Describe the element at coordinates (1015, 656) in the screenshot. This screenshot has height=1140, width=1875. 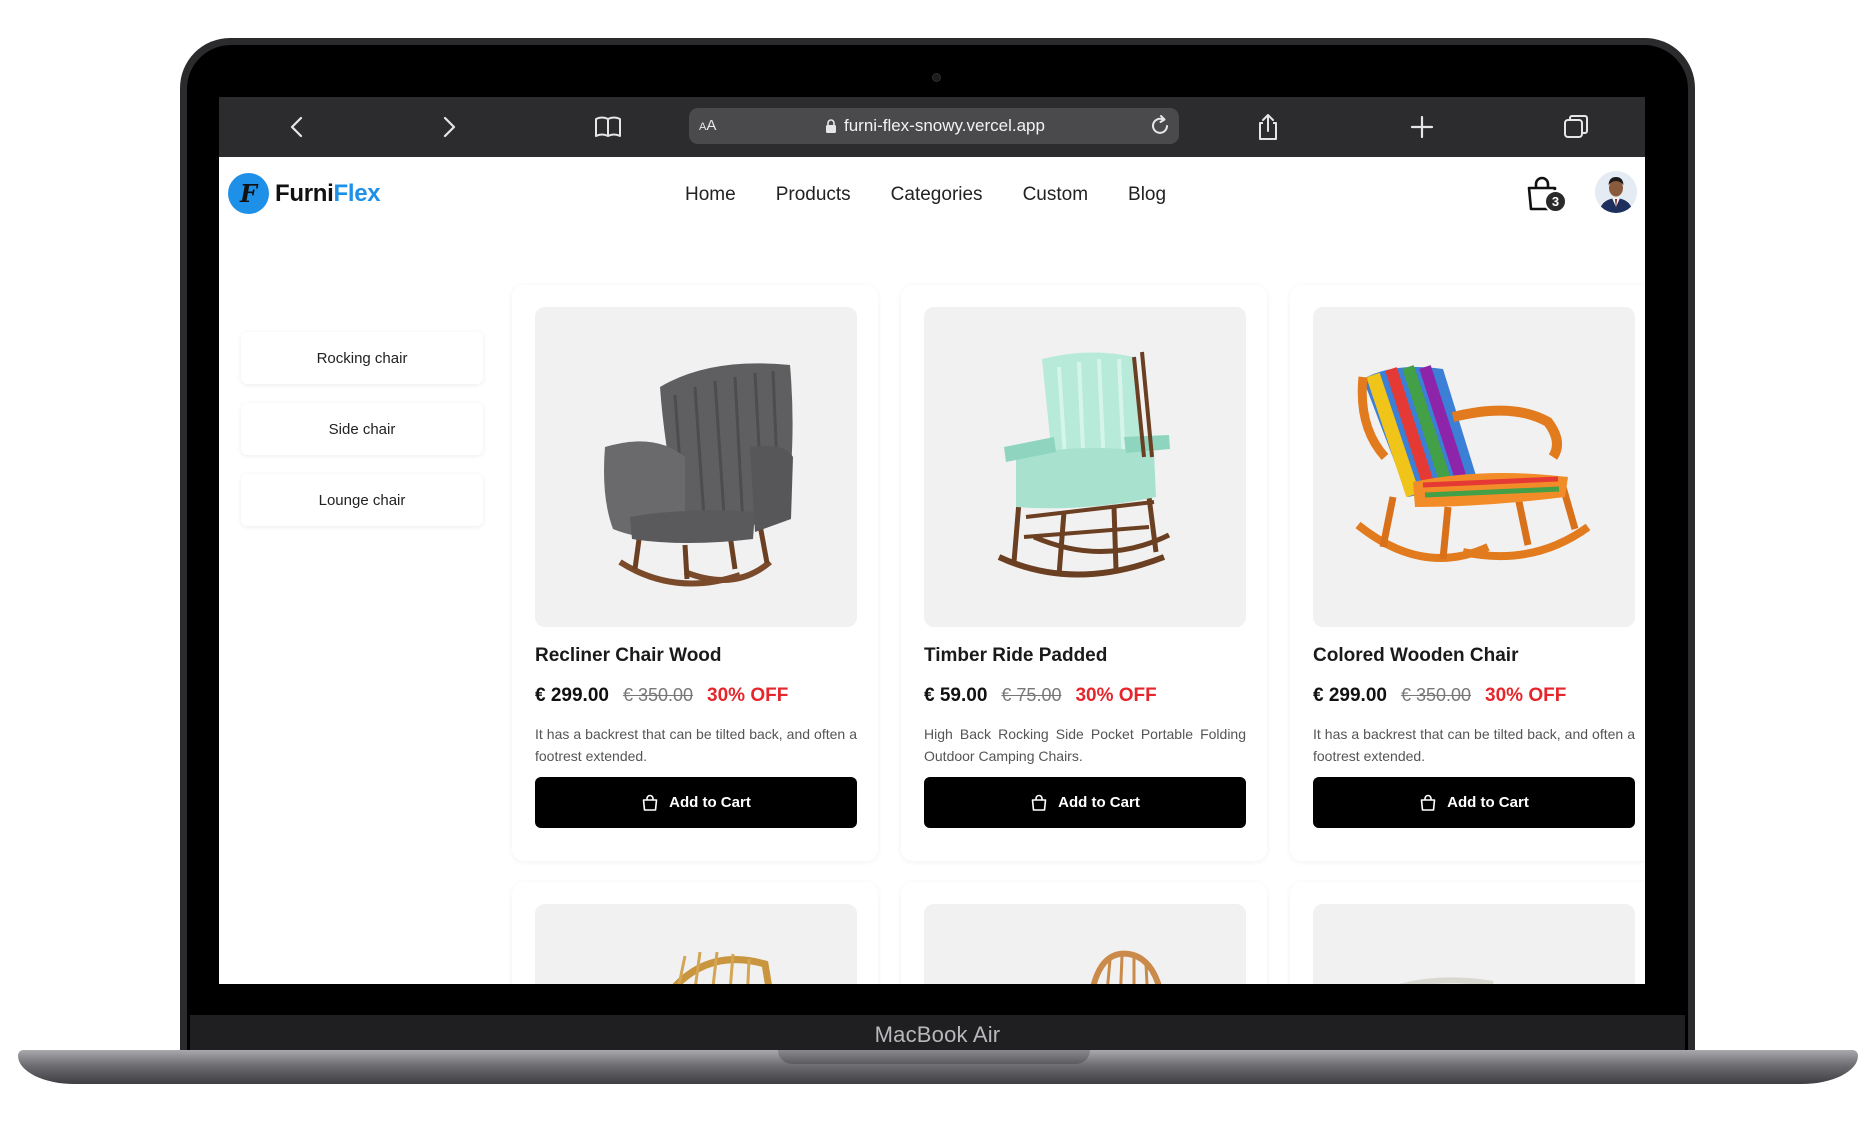
I see `product-title: Timber Ride Padded` at that location.